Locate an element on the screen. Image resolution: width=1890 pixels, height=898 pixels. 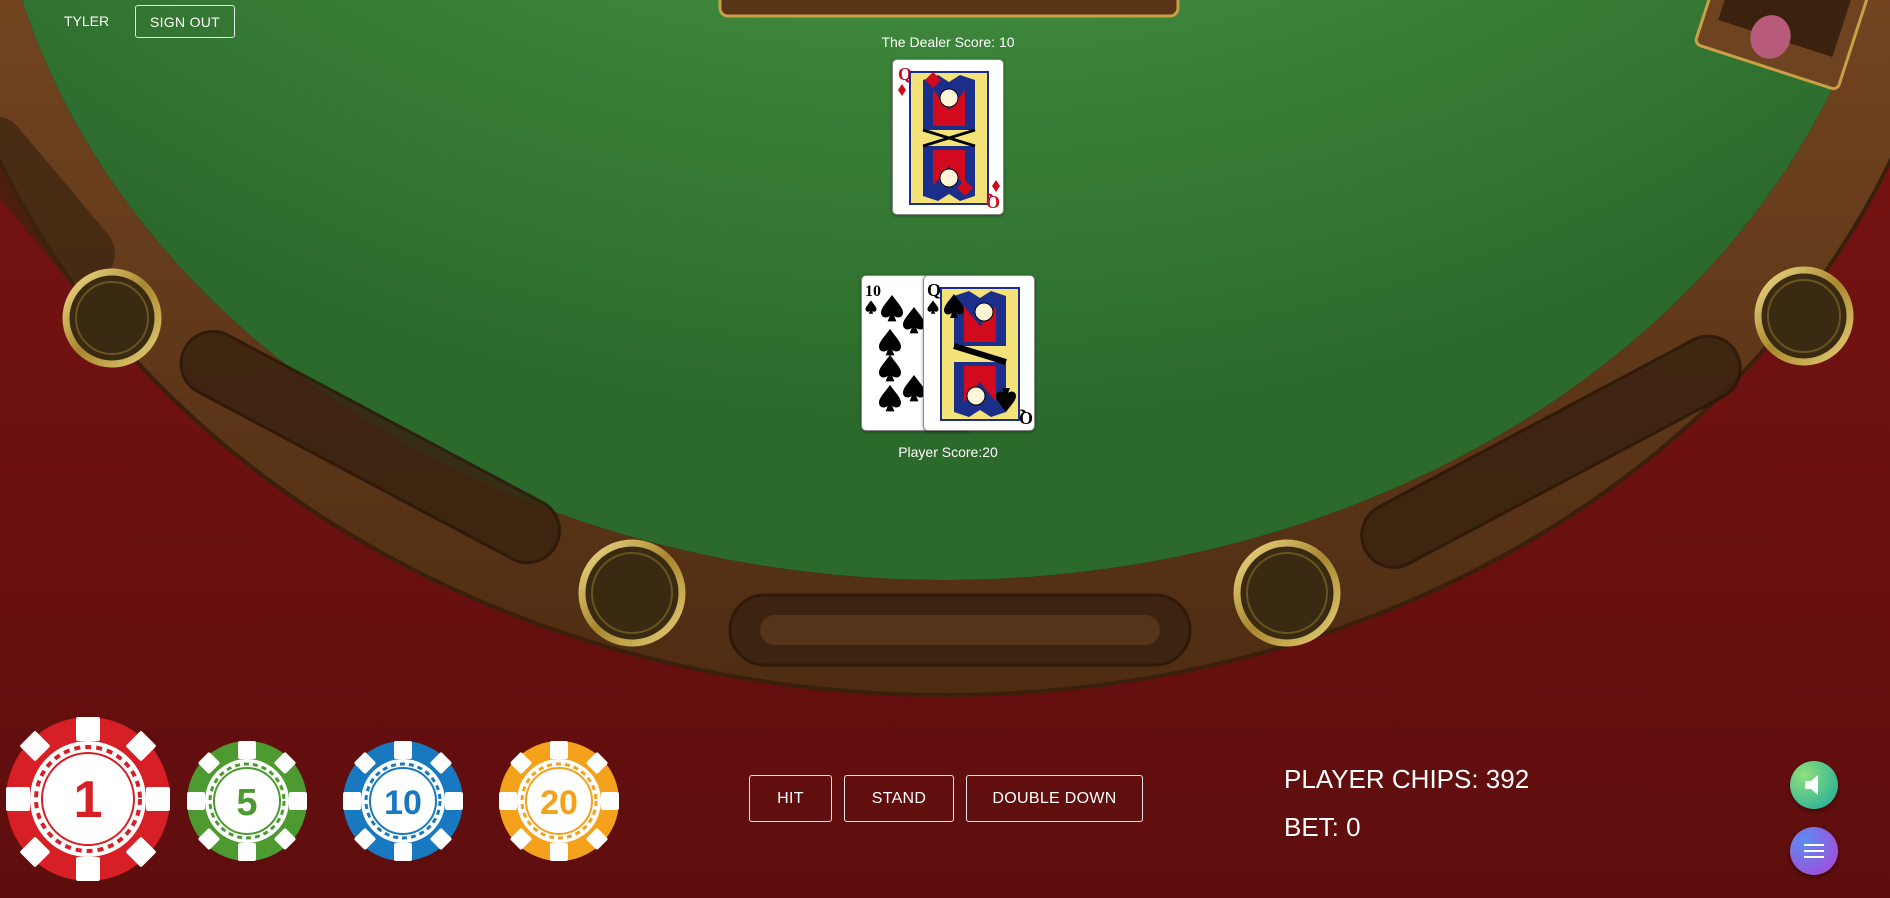
chip-20-value: 20 is located at coordinates (559, 803).